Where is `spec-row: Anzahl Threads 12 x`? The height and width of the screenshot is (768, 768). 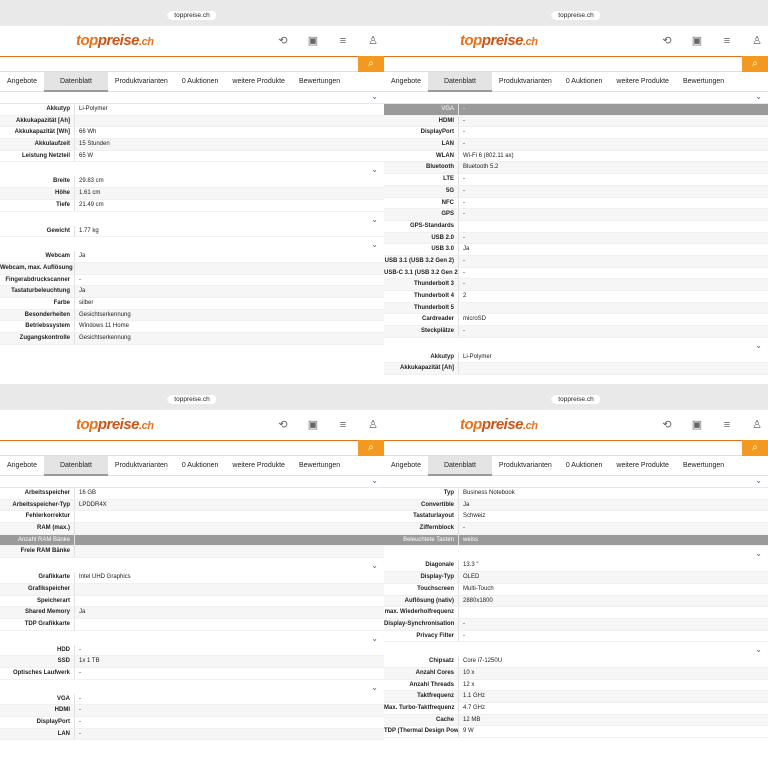 spec-row: Anzahl Threads 12 x is located at coordinates (576, 685).